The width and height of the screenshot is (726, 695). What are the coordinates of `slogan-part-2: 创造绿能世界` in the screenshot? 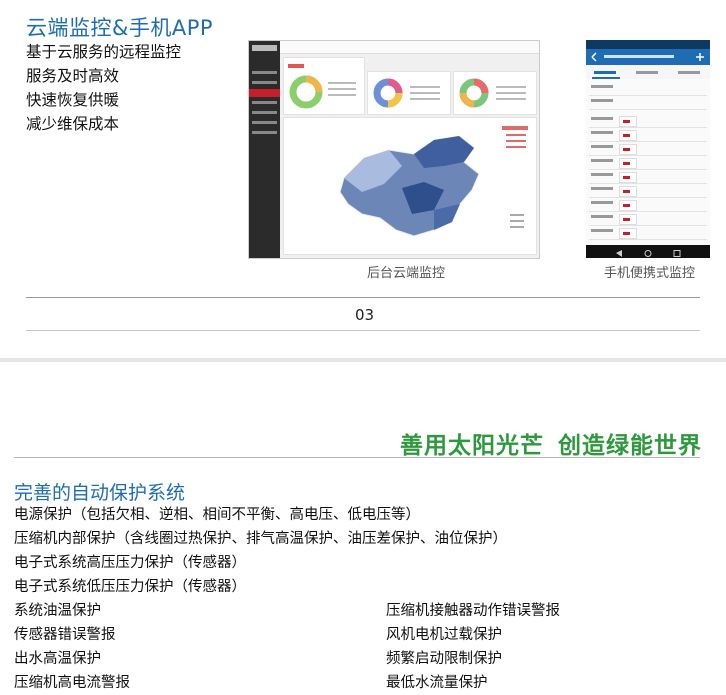 It's located at (630, 446).